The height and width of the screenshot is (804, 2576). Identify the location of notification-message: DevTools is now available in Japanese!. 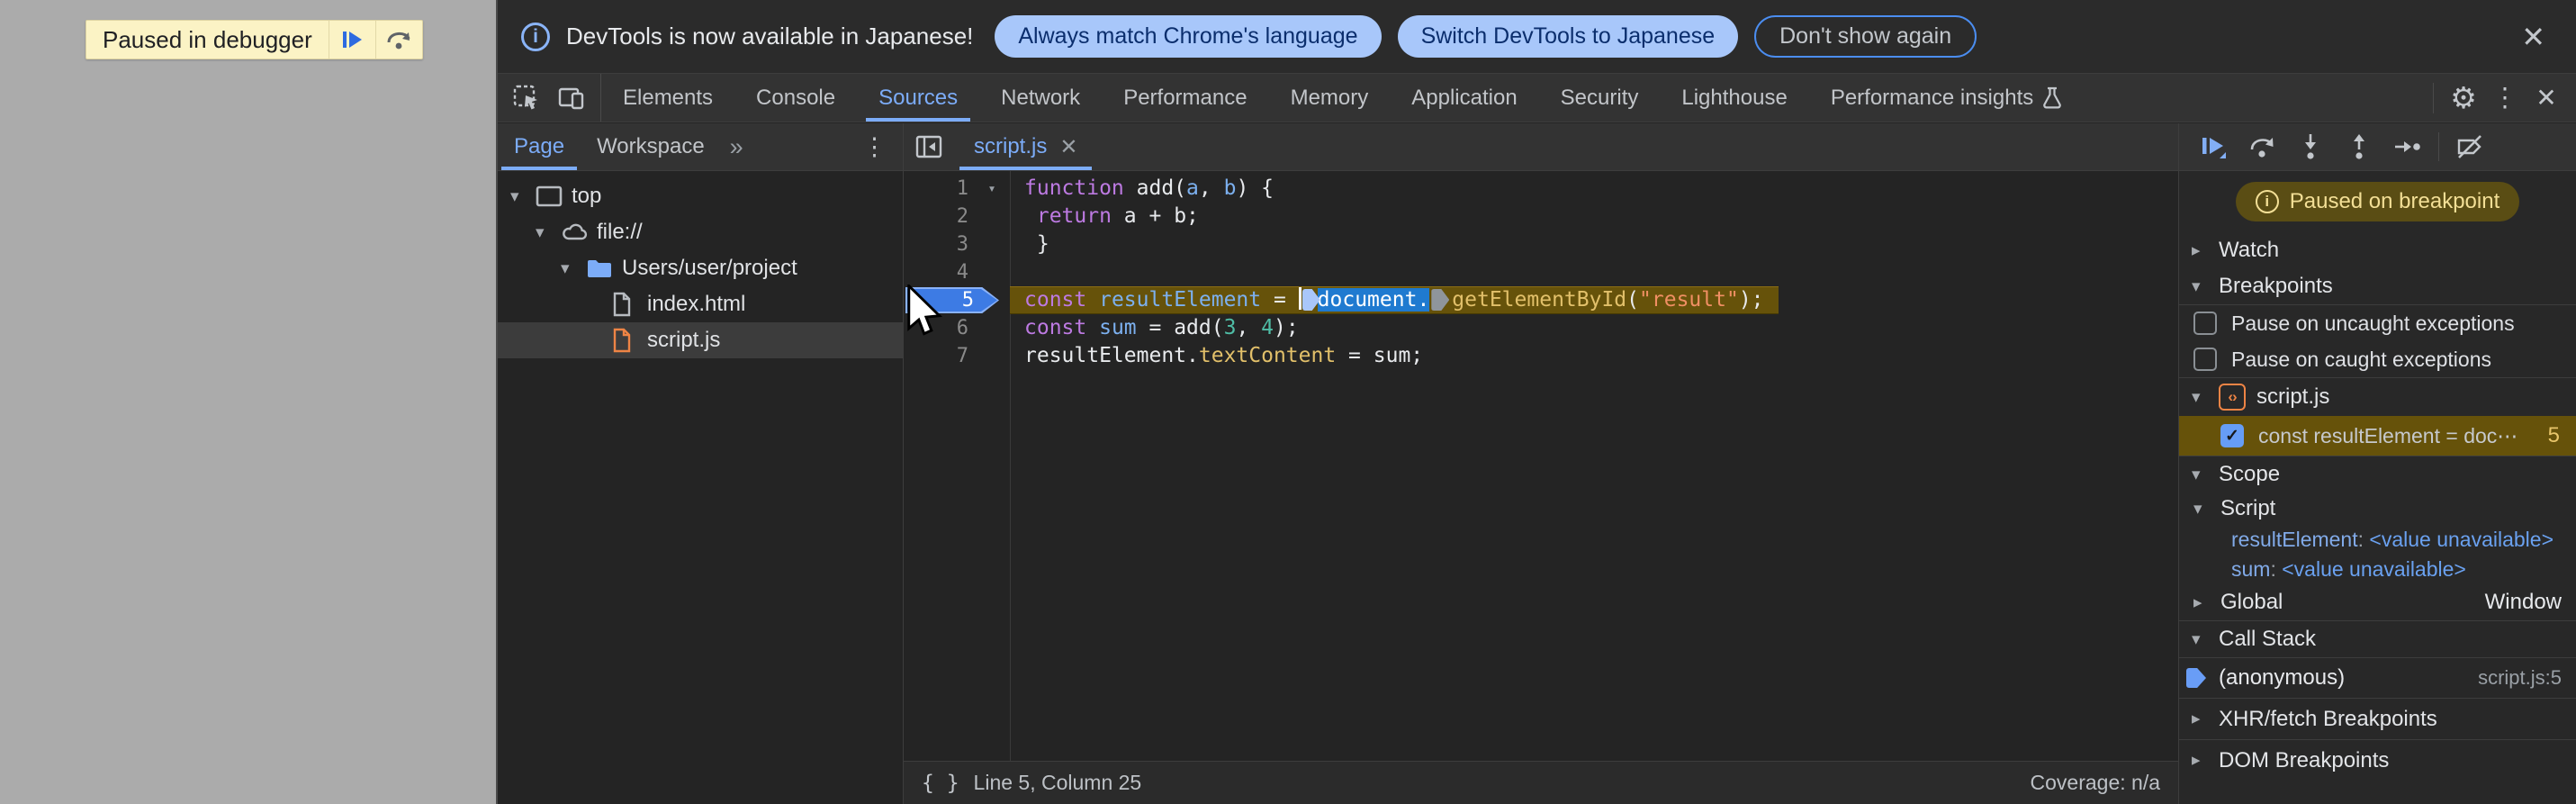
(770, 36).